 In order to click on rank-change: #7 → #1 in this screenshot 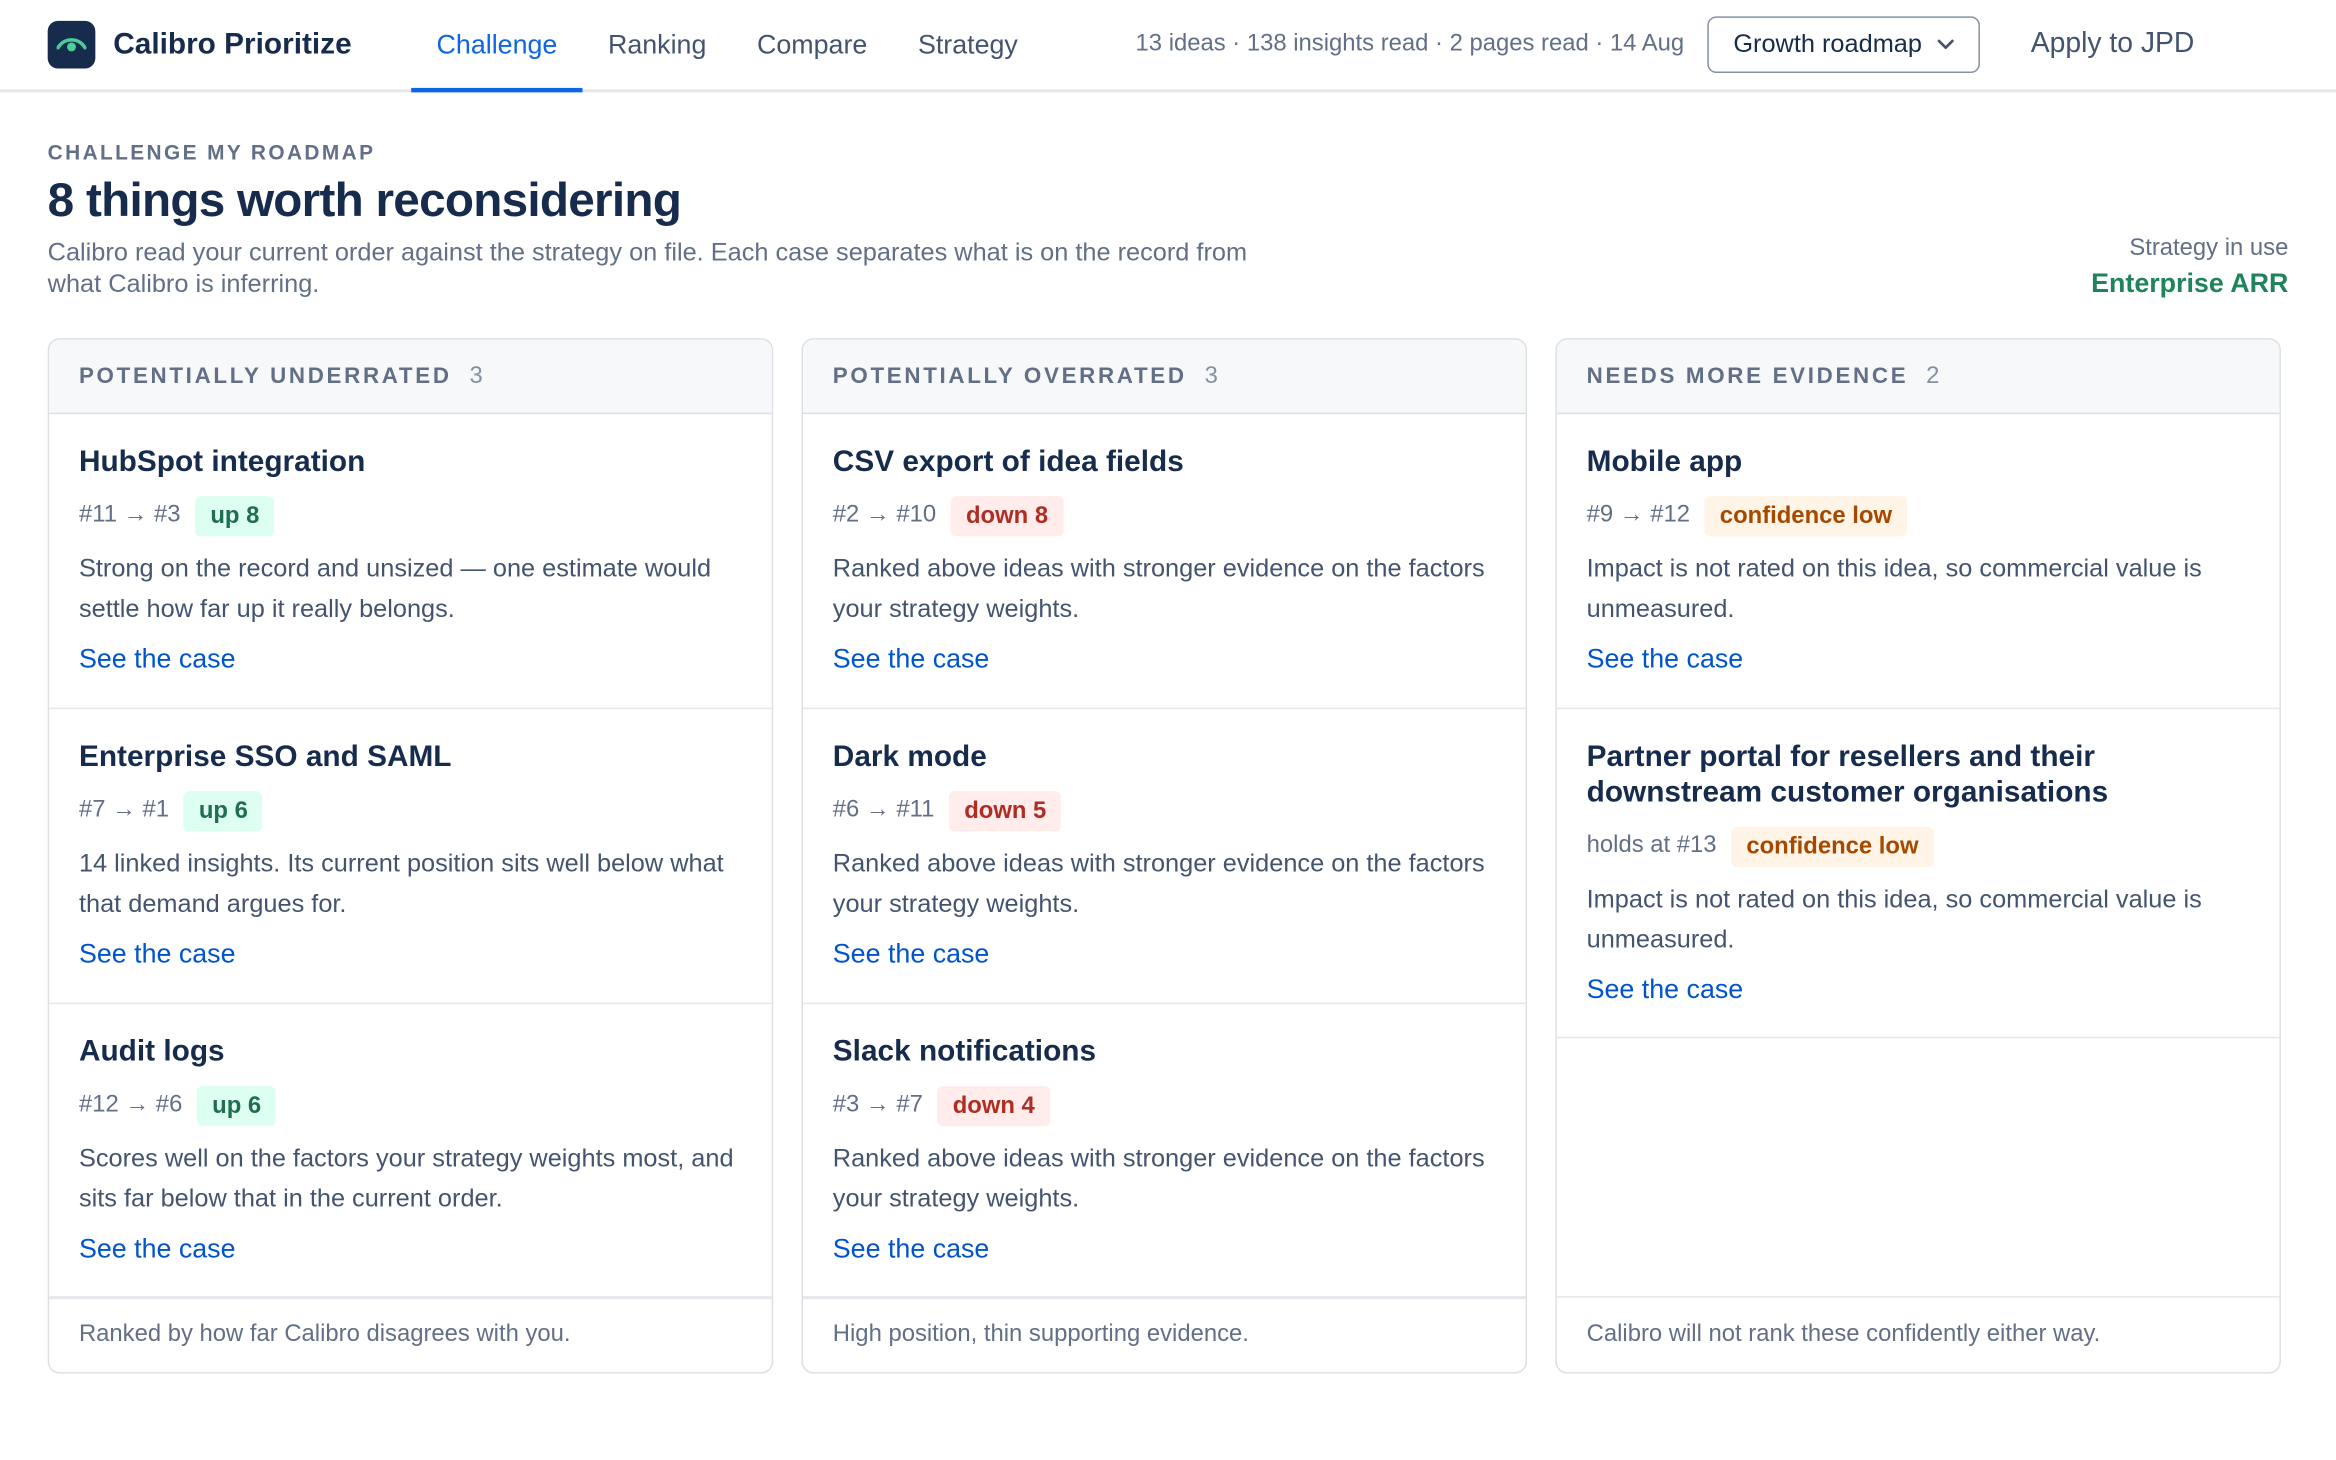, I will do `click(124, 810)`.